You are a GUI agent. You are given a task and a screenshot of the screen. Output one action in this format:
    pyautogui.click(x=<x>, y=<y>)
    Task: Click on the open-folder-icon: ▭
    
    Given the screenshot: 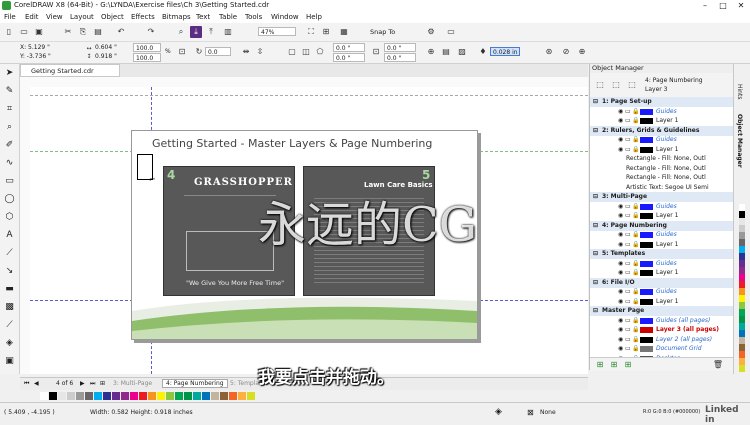 What is the action you would take?
    pyautogui.click(x=24, y=32)
    